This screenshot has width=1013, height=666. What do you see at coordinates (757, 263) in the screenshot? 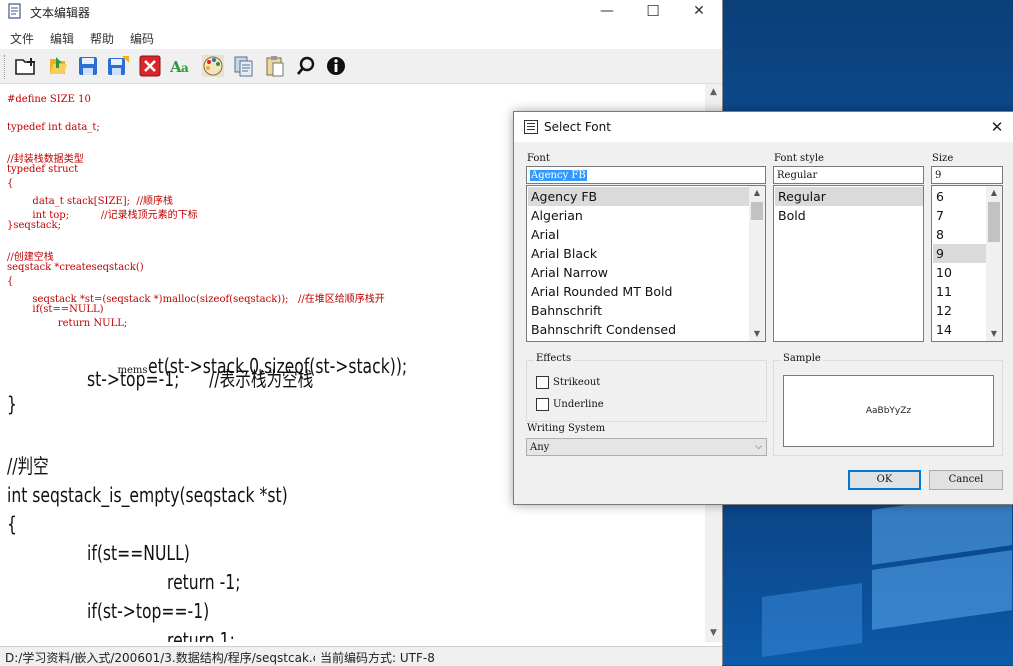
I see `font-list-scrollbar: ▲ ▼` at bounding box center [757, 263].